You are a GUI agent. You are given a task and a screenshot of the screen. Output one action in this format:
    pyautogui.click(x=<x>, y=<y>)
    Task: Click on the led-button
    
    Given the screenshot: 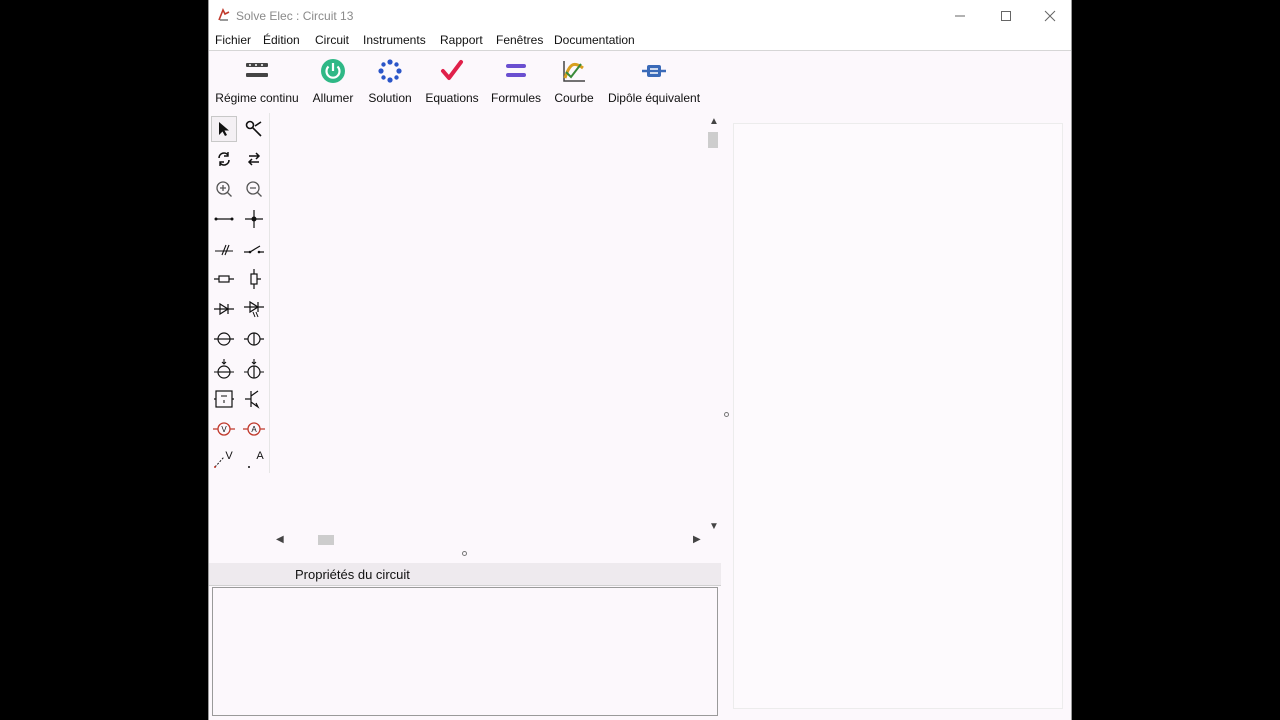 What is the action you would take?
    pyautogui.click(x=254, y=309)
    